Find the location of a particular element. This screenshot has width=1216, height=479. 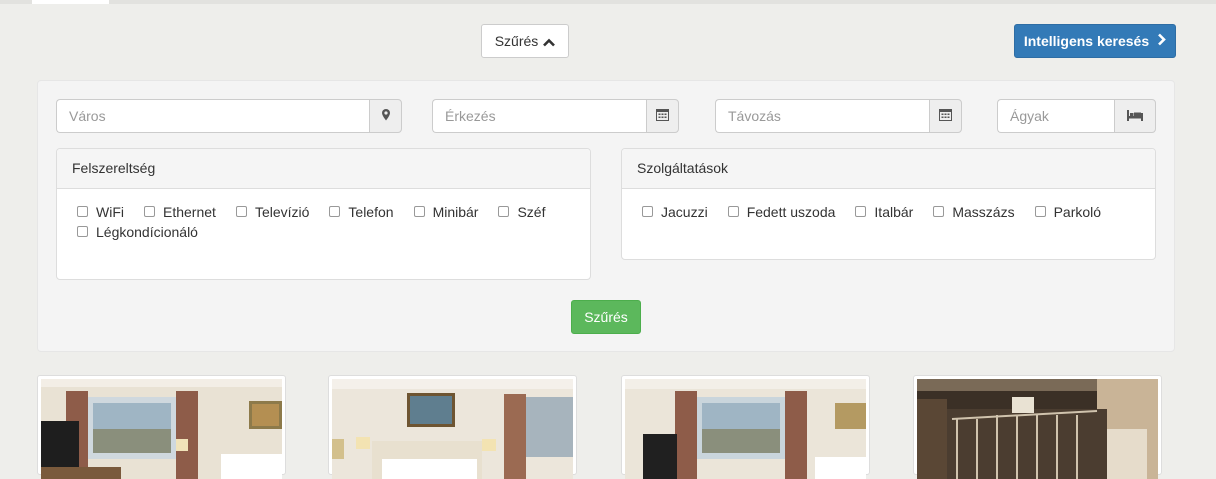

arrival-input is located at coordinates (539, 116).